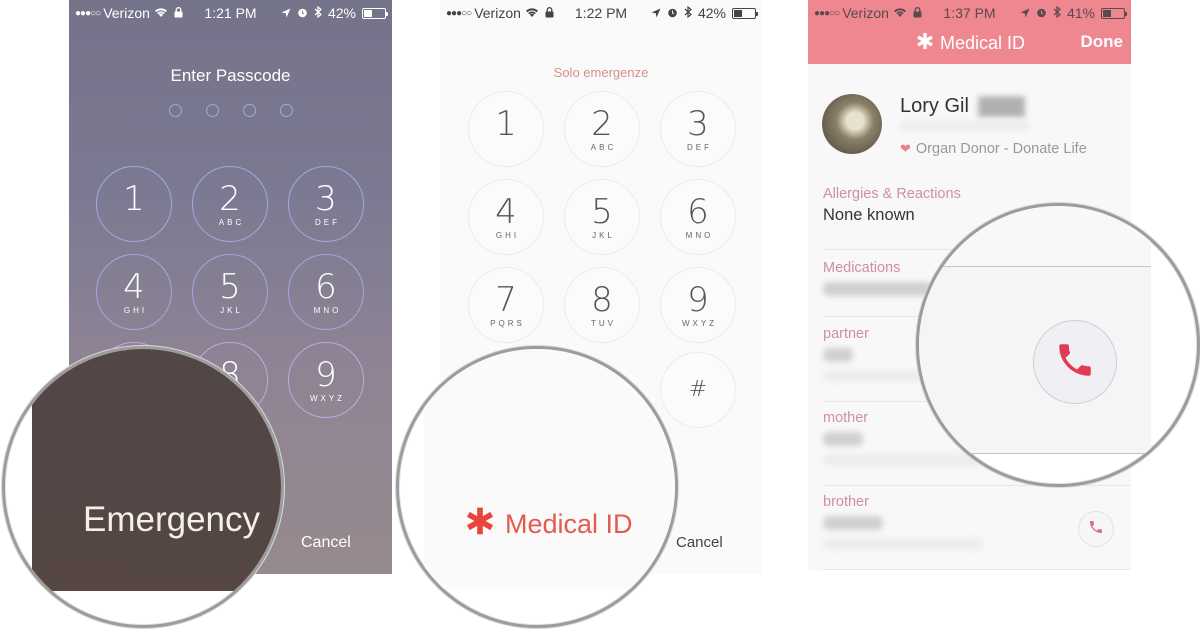  Describe the element at coordinates (326, 204) in the screenshot. I see `passcode-key-3: 3 DEF` at that location.